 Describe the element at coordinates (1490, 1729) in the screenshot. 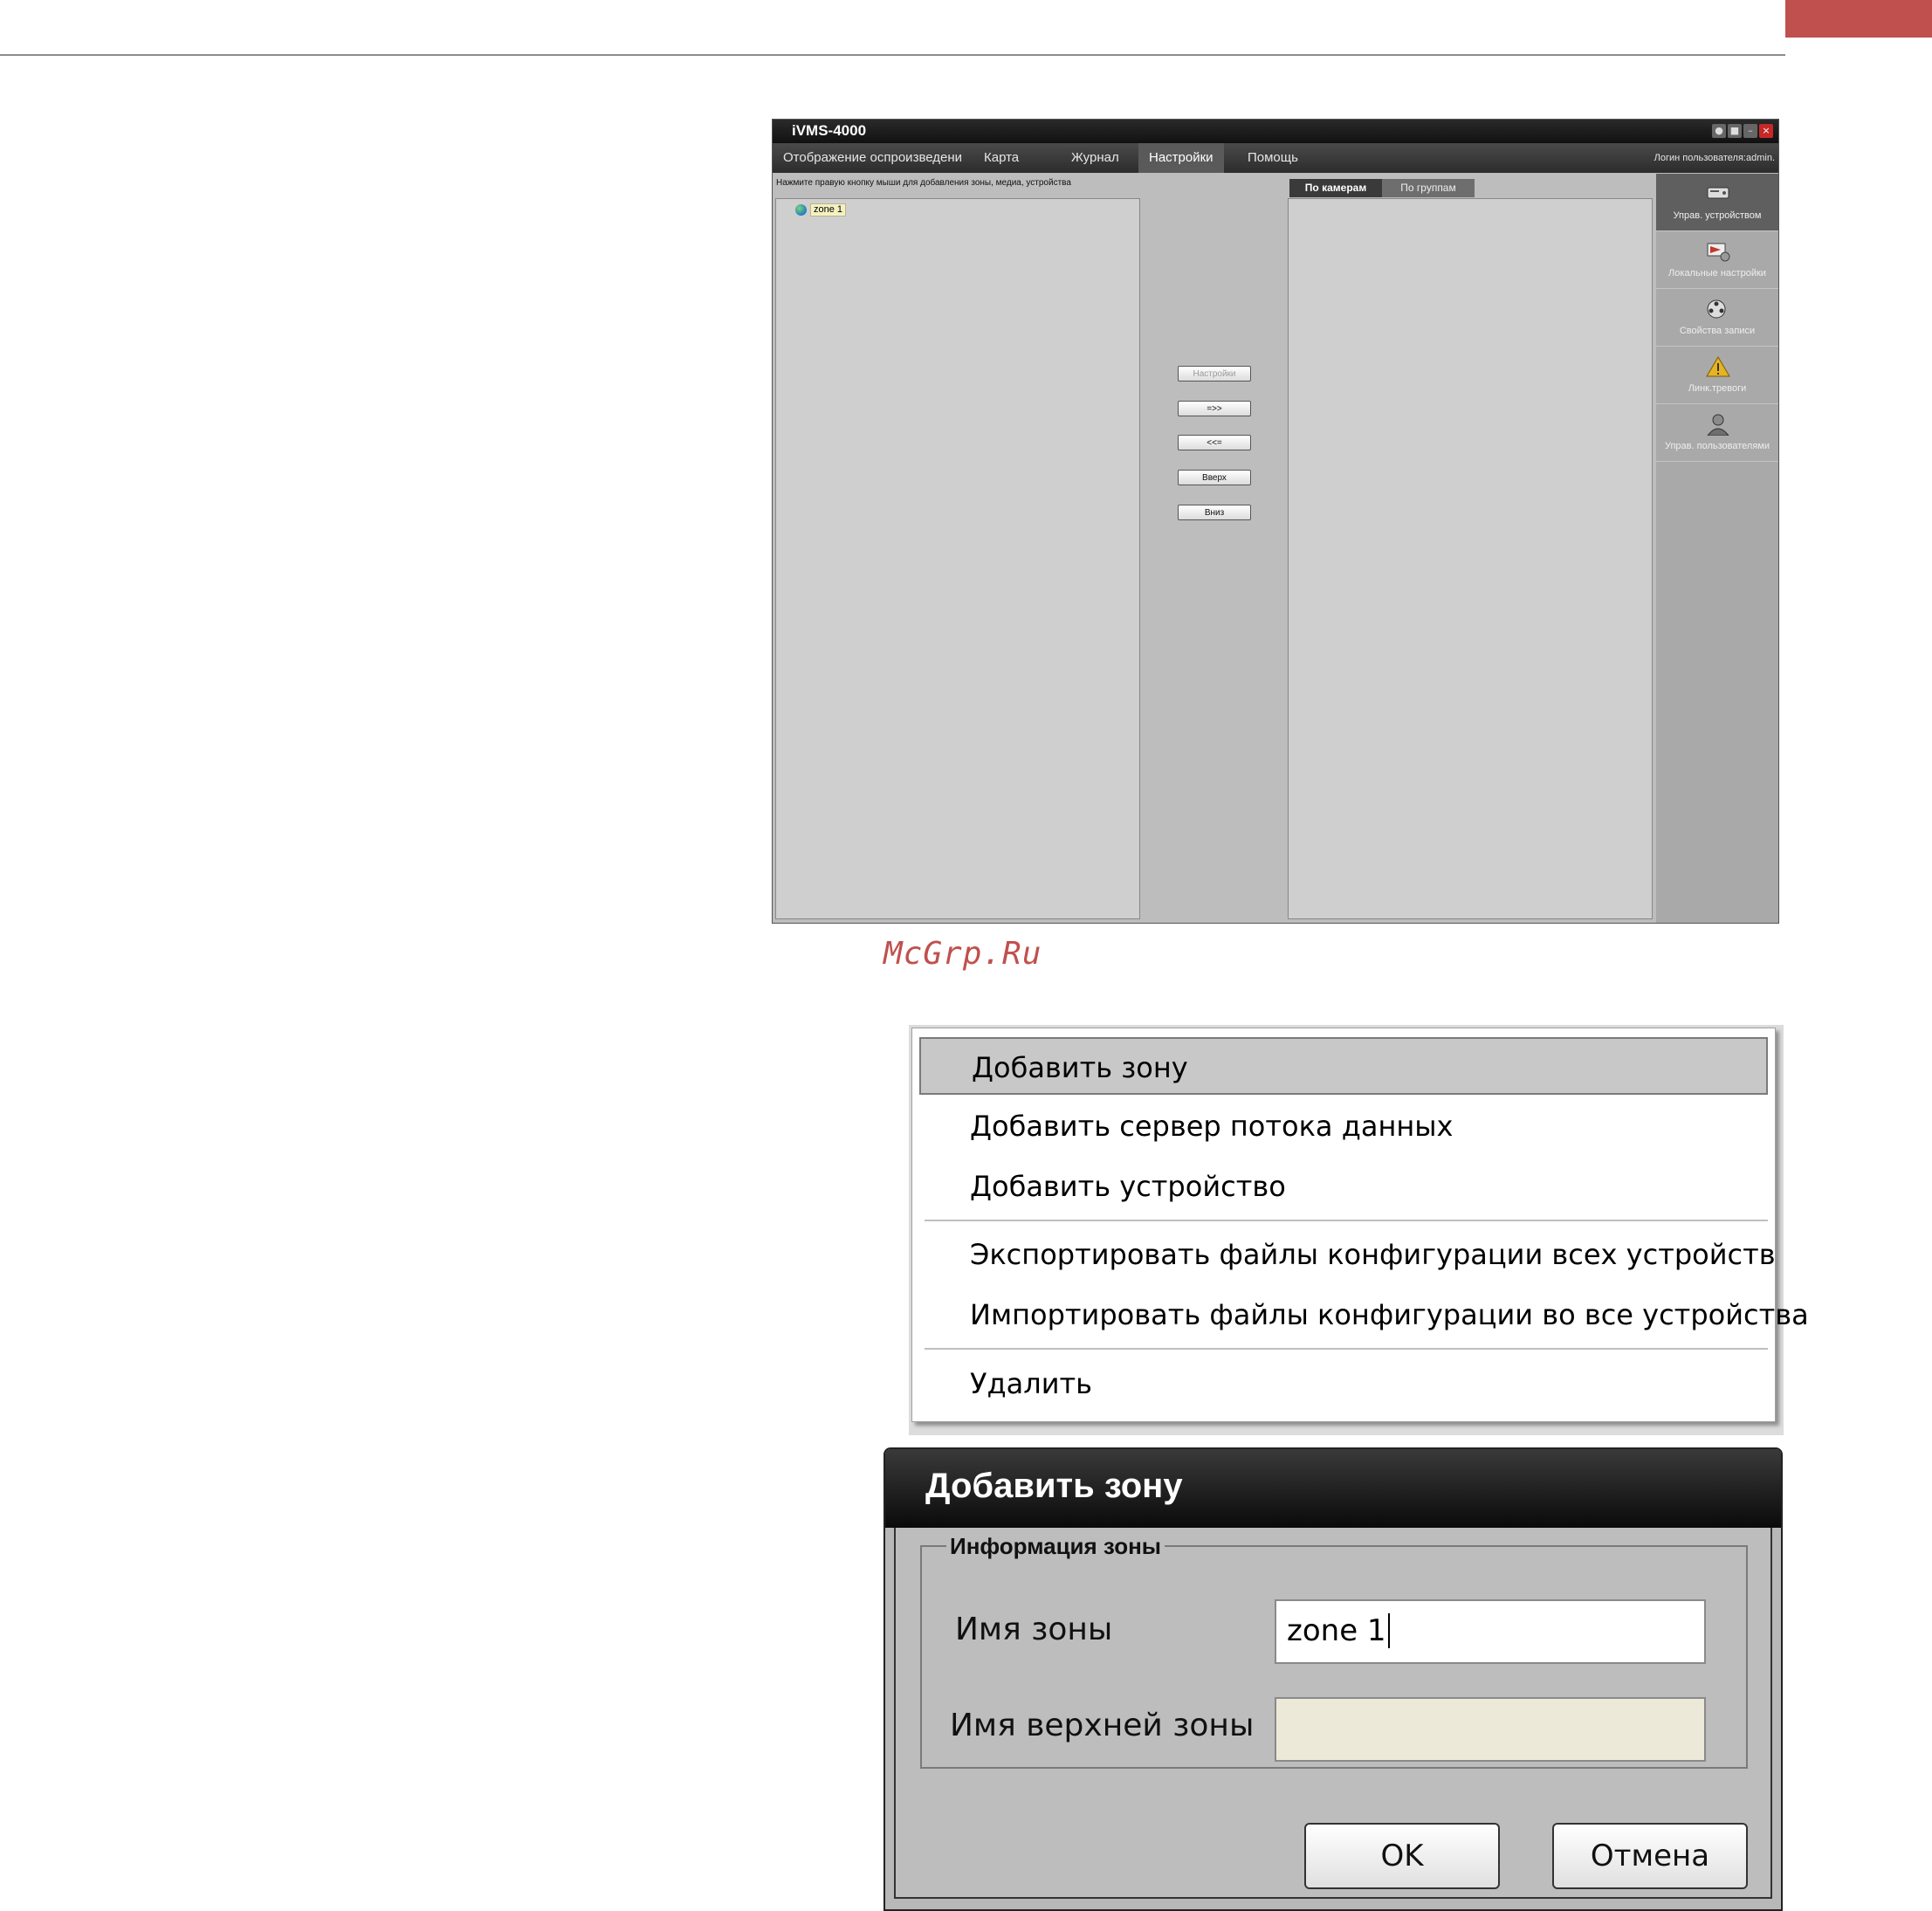

I see `parent-zone-input` at that location.